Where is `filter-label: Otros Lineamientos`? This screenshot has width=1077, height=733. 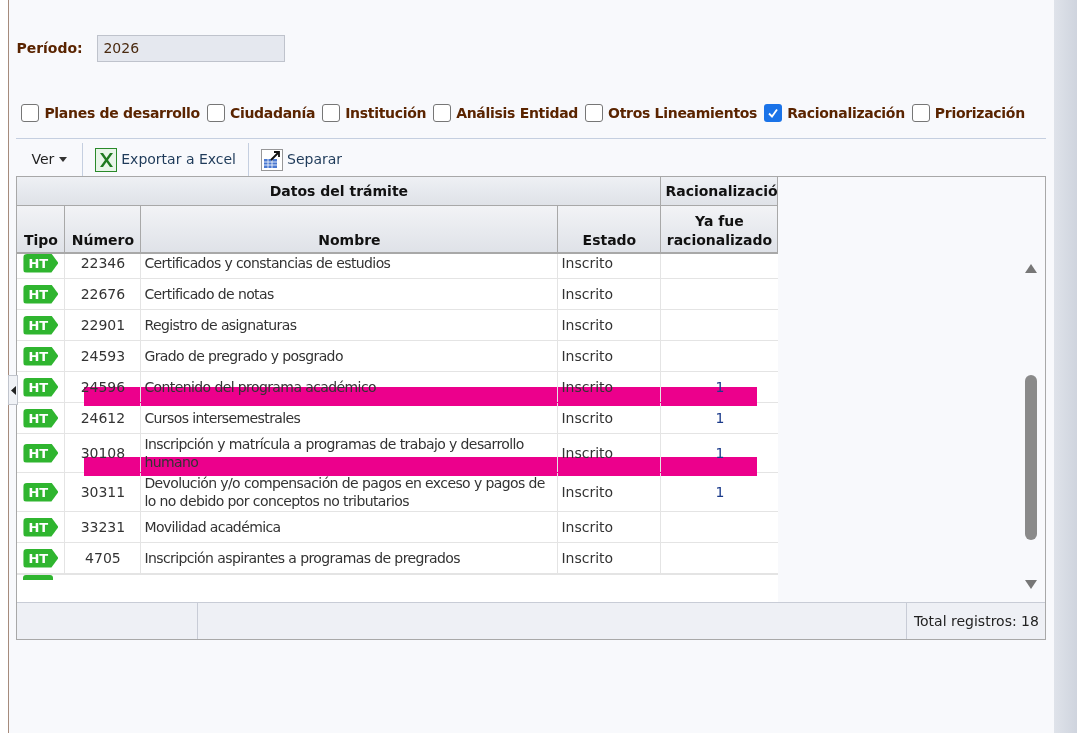
filter-label: Otros Lineamientos is located at coordinates (683, 113).